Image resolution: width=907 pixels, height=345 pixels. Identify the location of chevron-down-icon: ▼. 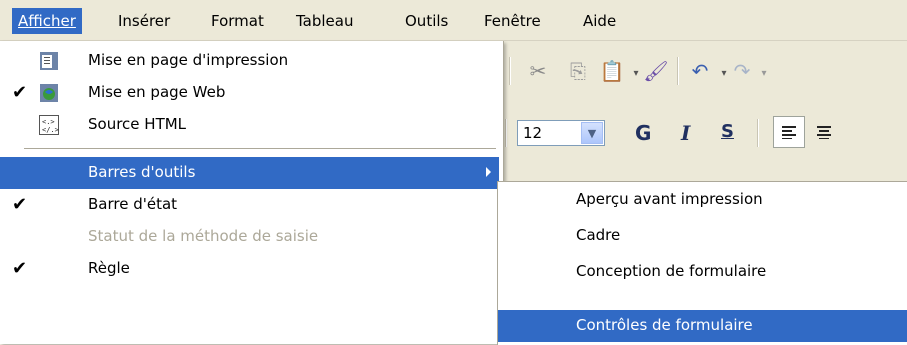
(592, 133).